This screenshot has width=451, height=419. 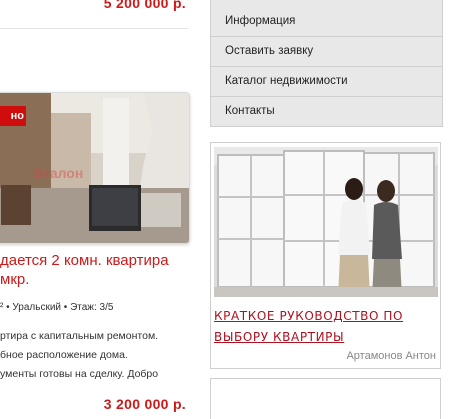 What do you see at coordinates (95, 260) in the screenshot?
I see `listing-title-line: дается 2 комн. квартира` at bounding box center [95, 260].